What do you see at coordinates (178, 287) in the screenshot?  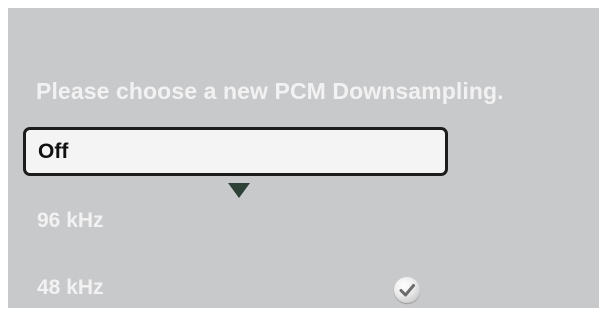 I see `option-48khz: 48 kHz` at bounding box center [178, 287].